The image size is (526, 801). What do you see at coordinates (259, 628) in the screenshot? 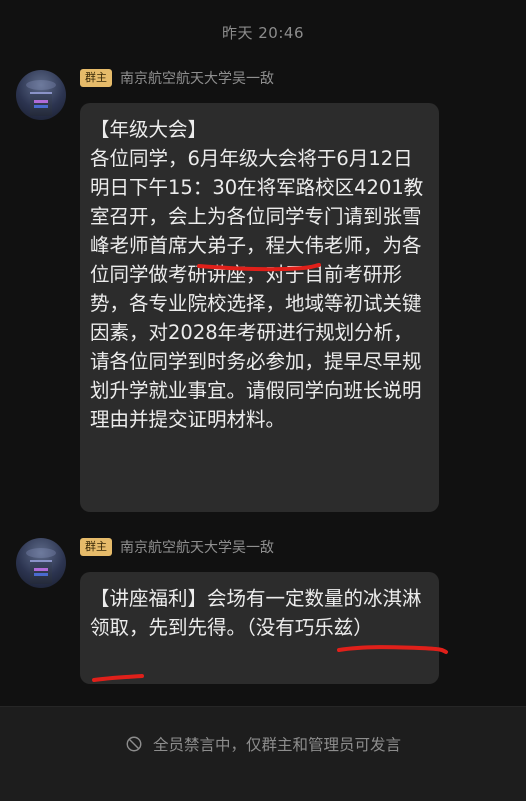
I see `message-bubble: 【讲座福利】会场有一定数量的冰淇淋领取，先到先得。（没有巧乐兹）` at bounding box center [259, 628].